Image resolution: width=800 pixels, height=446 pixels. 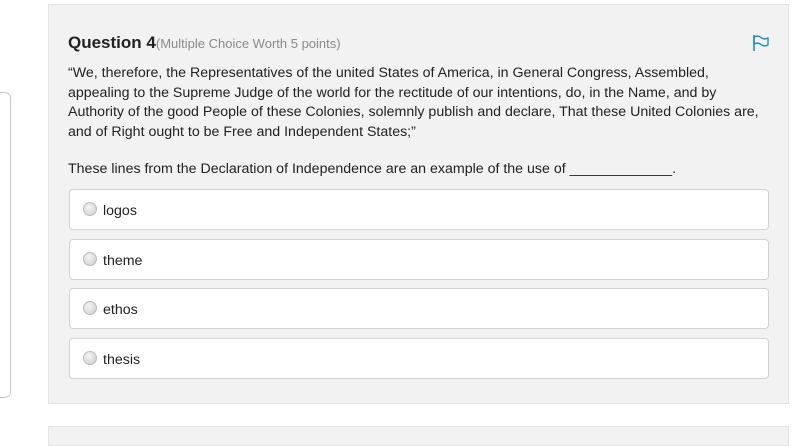 I want to click on answer-option-thesis: thesis, so click(x=419, y=358).